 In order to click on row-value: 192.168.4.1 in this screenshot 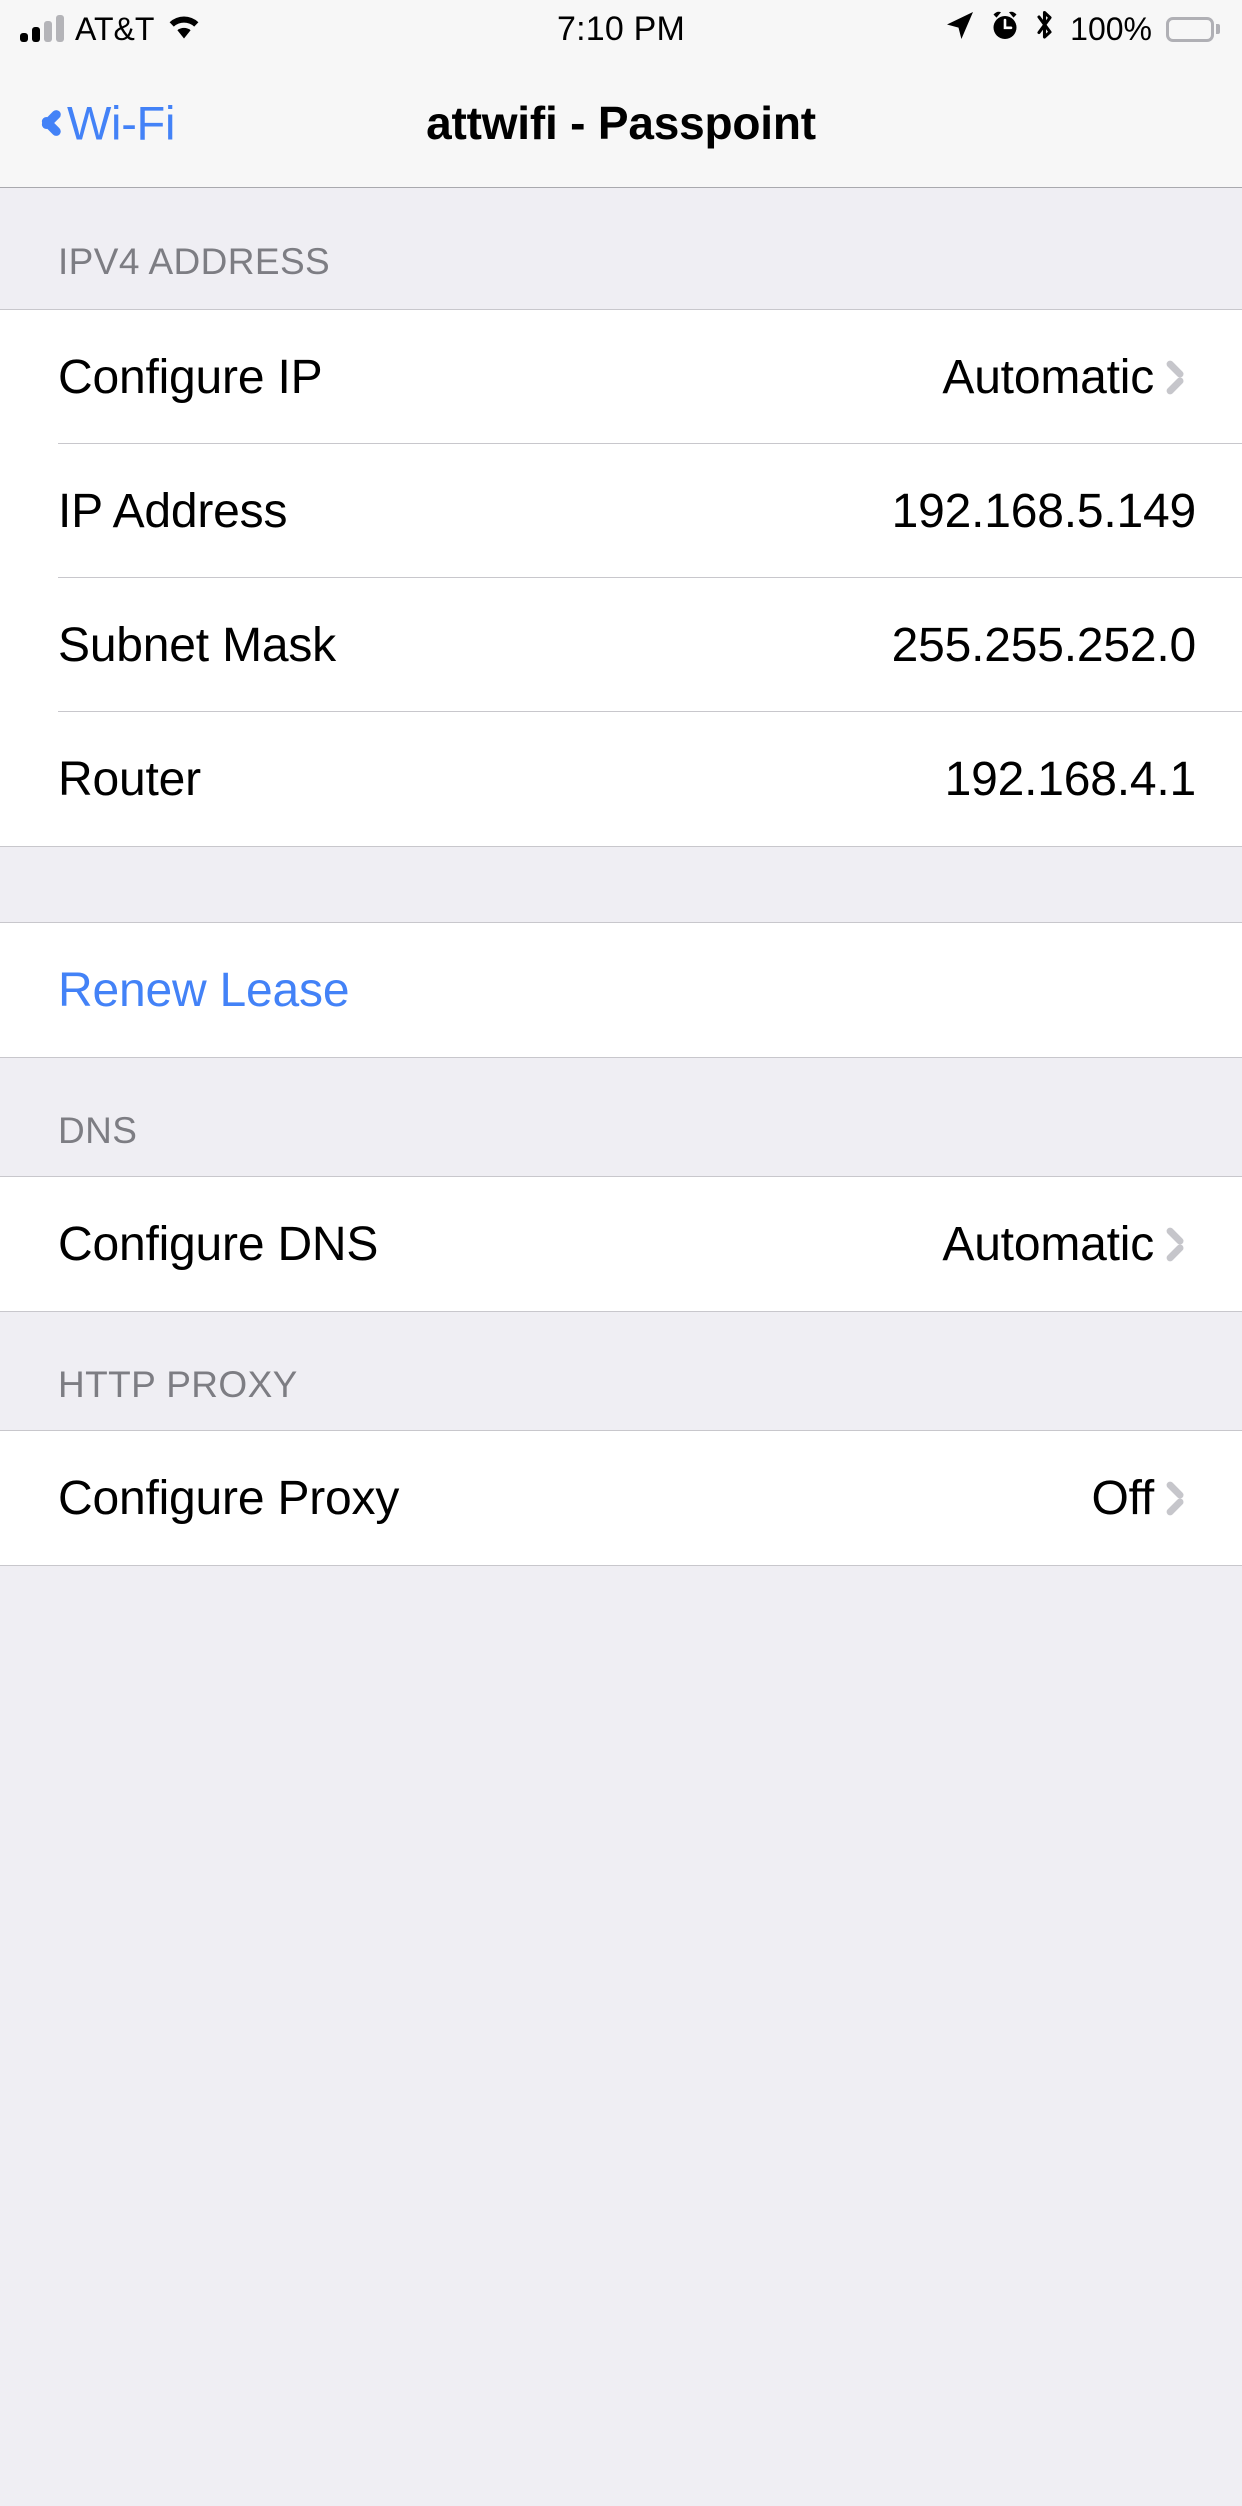, I will do `click(1070, 779)`.